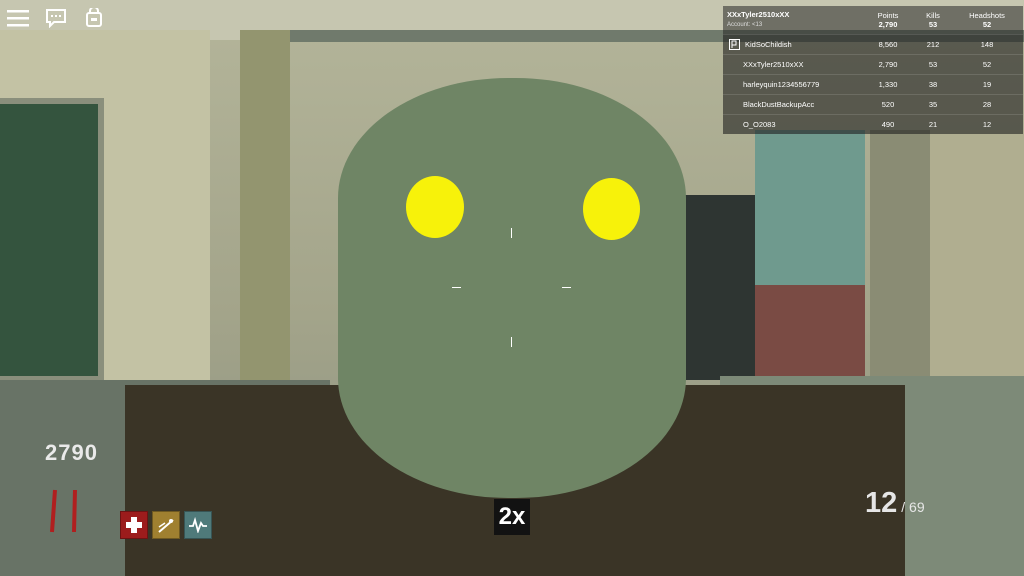 The image size is (1024, 576). Describe the element at coordinates (888, 104) in the screenshot. I see `row-points: 520` at that location.